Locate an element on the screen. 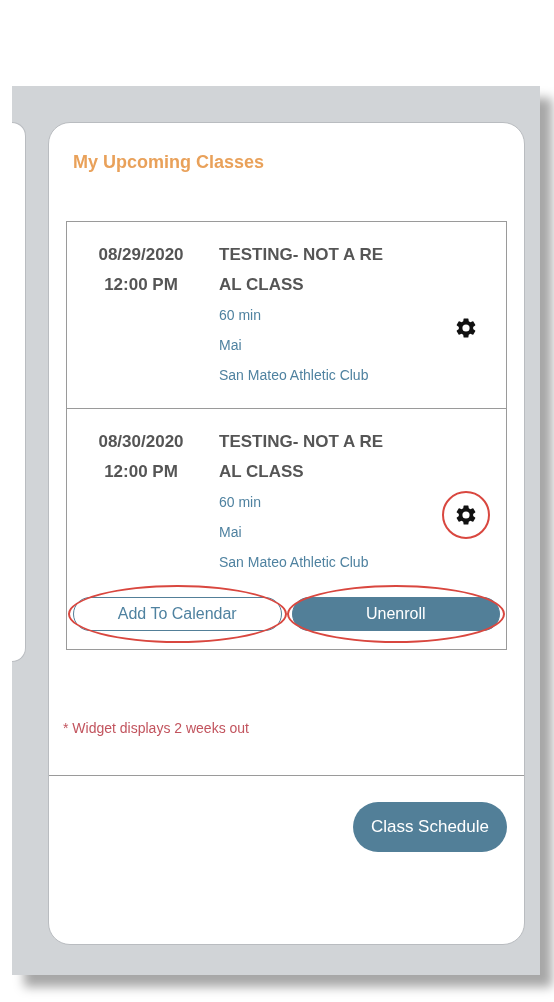 The width and height of the screenshot is (554, 1002). unenroll-button: Unenroll is located at coordinates (395, 614).